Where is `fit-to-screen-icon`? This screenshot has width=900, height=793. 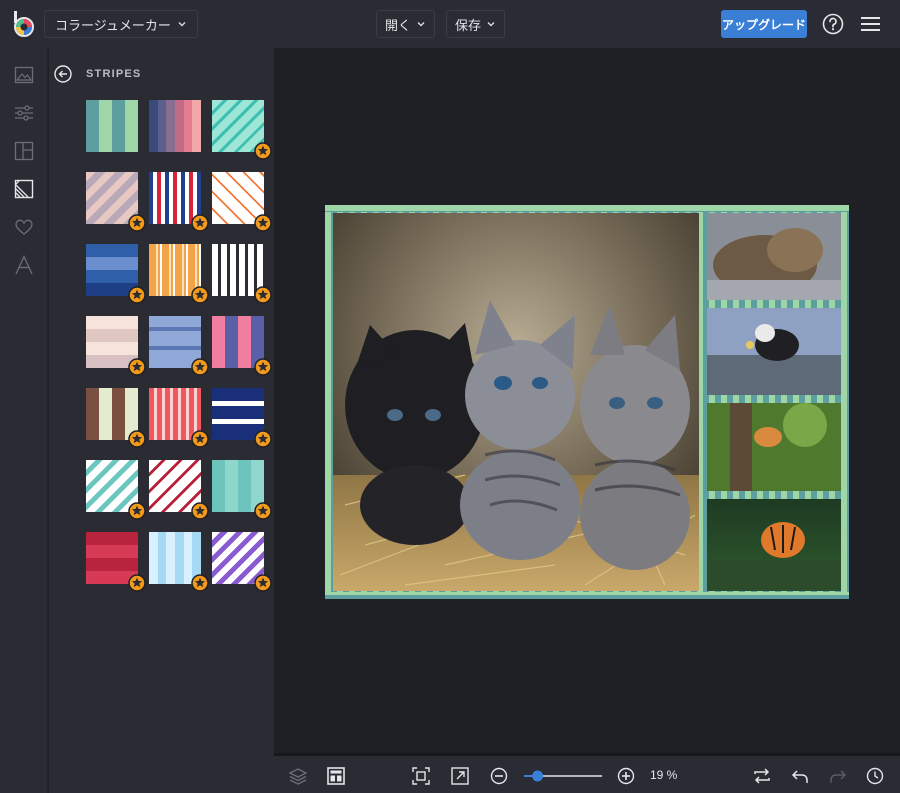 fit-to-screen-icon is located at coordinates (421, 776).